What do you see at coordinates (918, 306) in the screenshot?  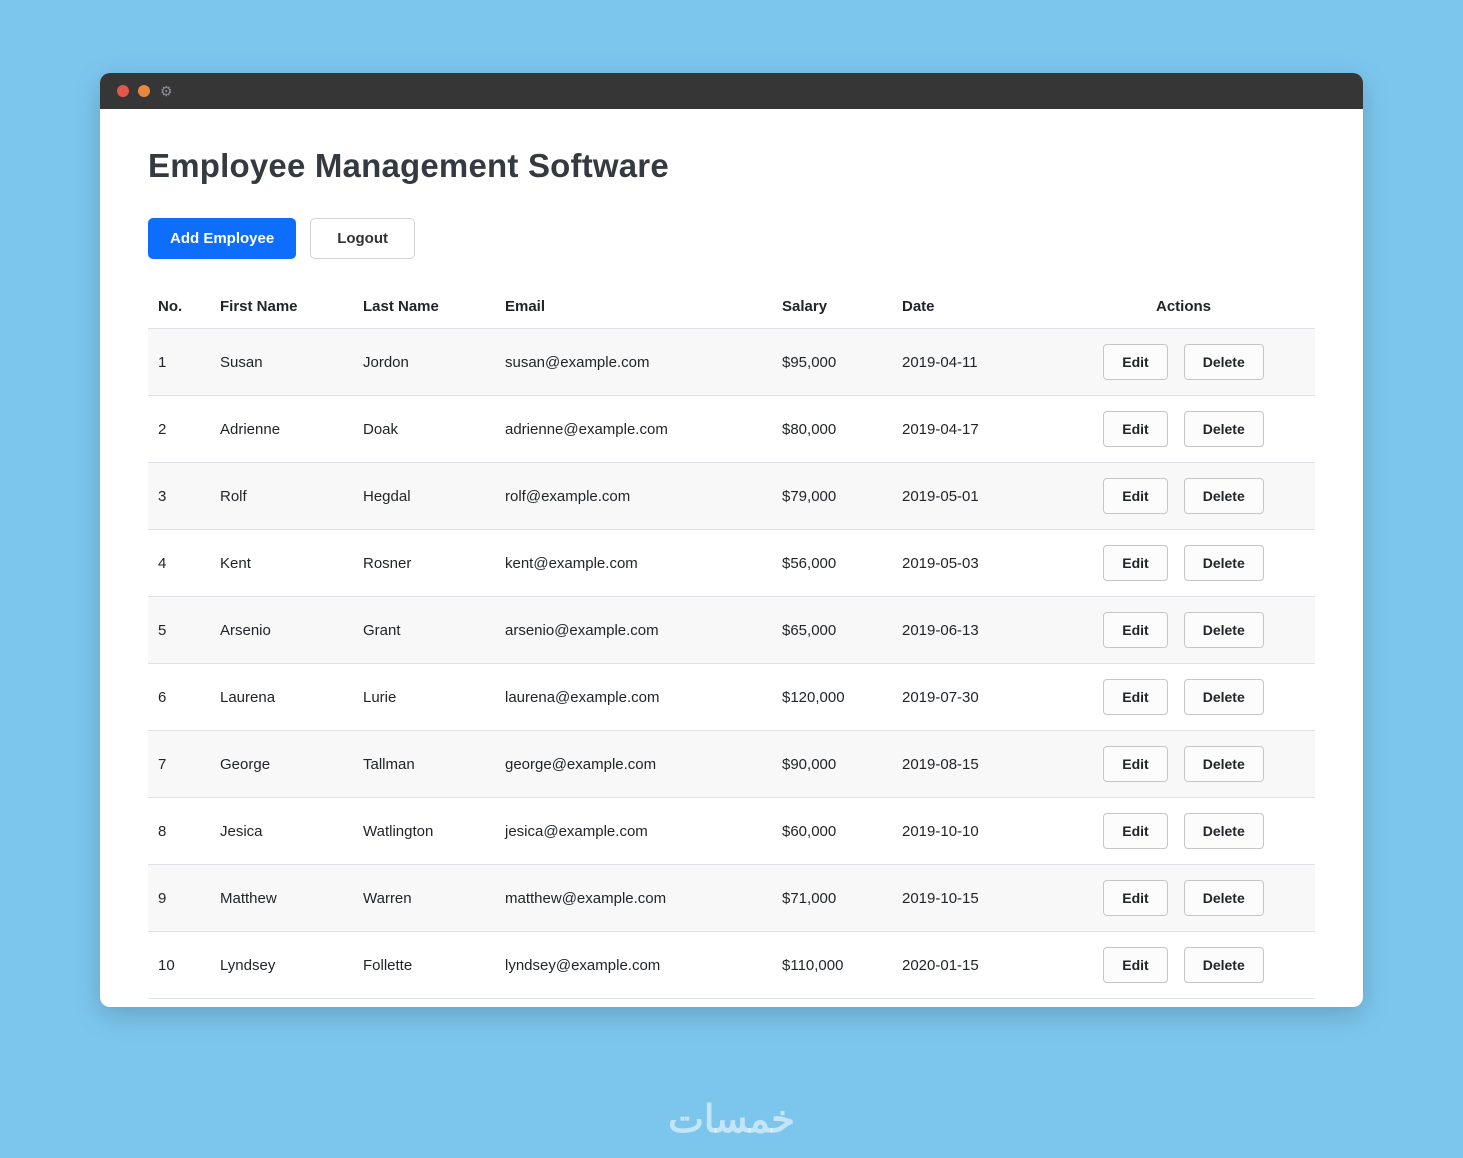 I see `header-date: Date` at bounding box center [918, 306].